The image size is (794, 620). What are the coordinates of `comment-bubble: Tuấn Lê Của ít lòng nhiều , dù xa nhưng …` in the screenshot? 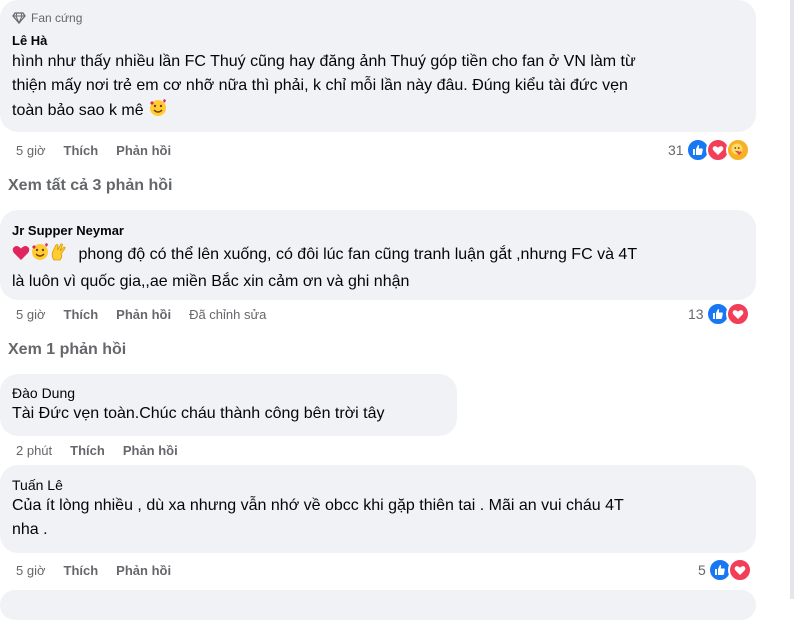 It's located at (378, 509).